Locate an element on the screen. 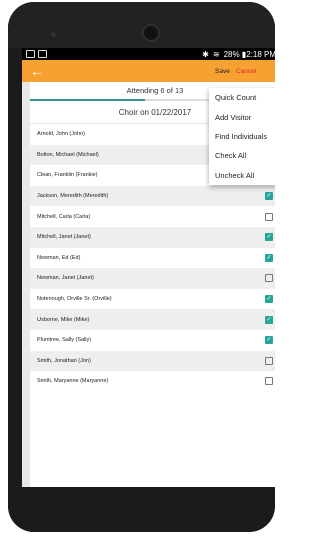 The width and height of the screenshot is (320, 538). phone-top-bezel is located at coordinates (141, 25).